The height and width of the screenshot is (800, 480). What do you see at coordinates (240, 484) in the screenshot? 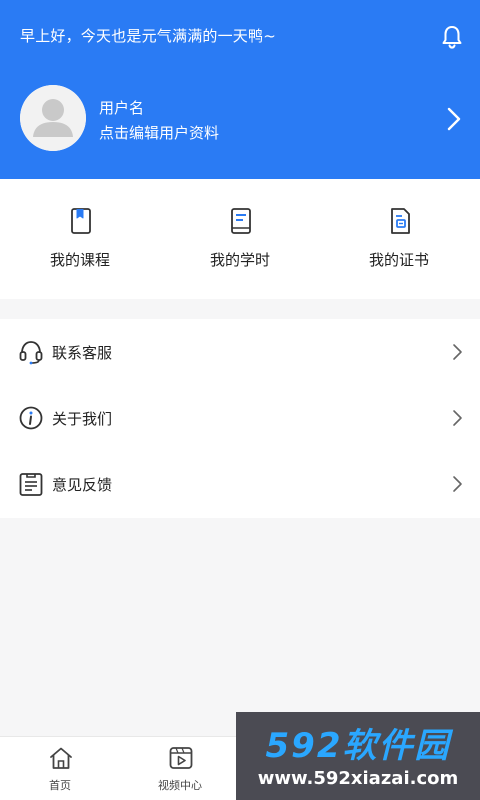
I see `feedback-item: 意见反馈` at bounding box center [240, 484].